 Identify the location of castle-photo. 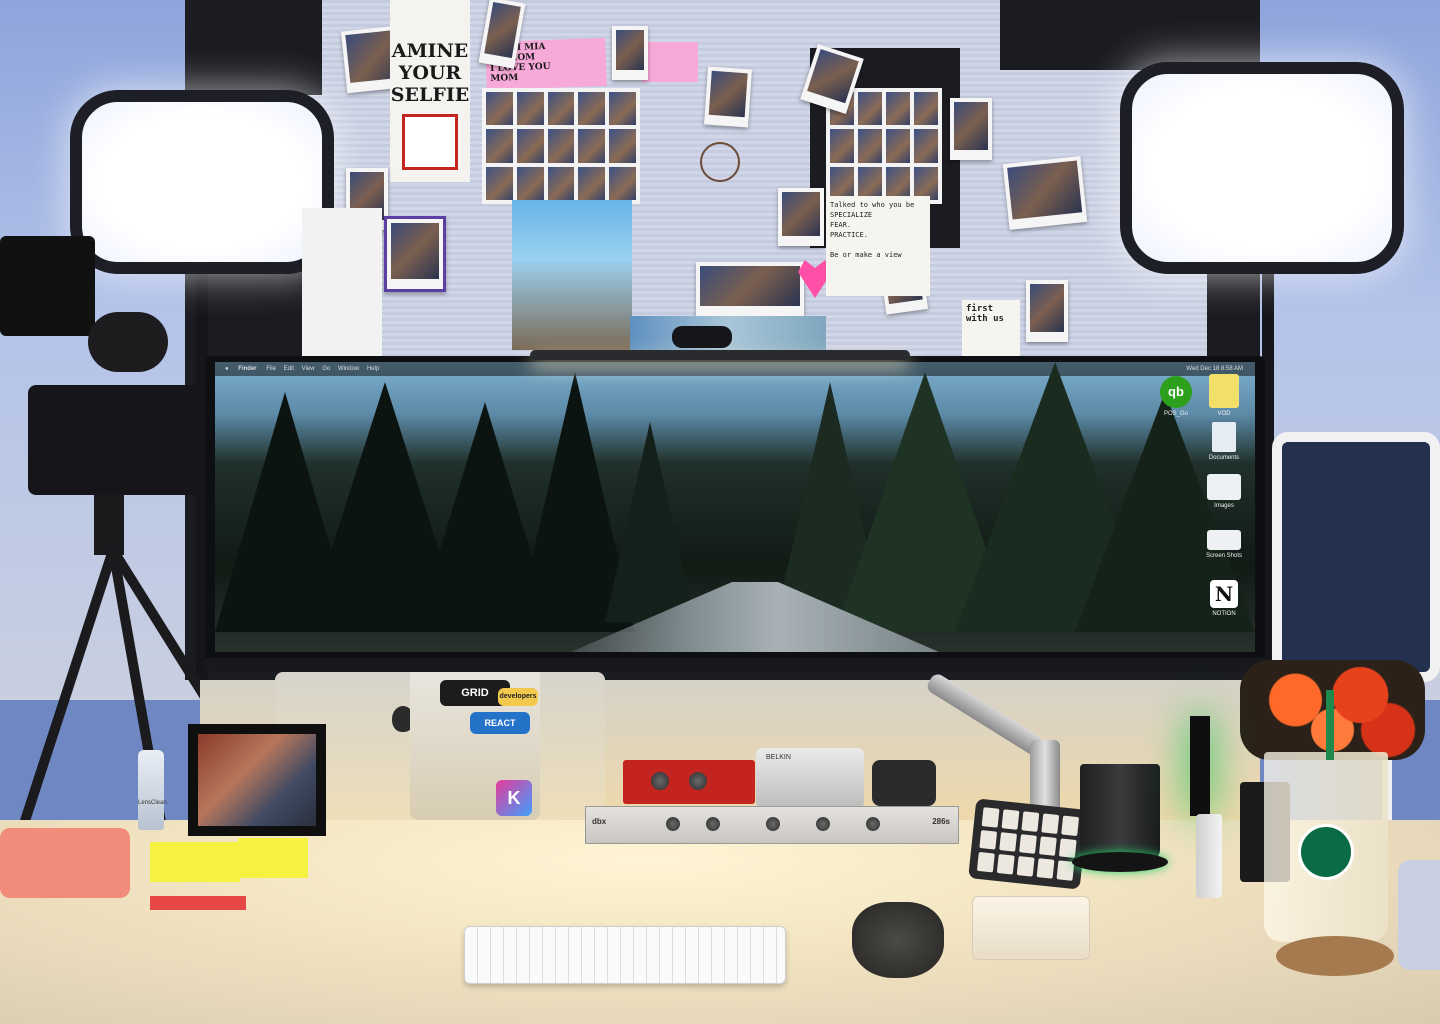
(572, 275).